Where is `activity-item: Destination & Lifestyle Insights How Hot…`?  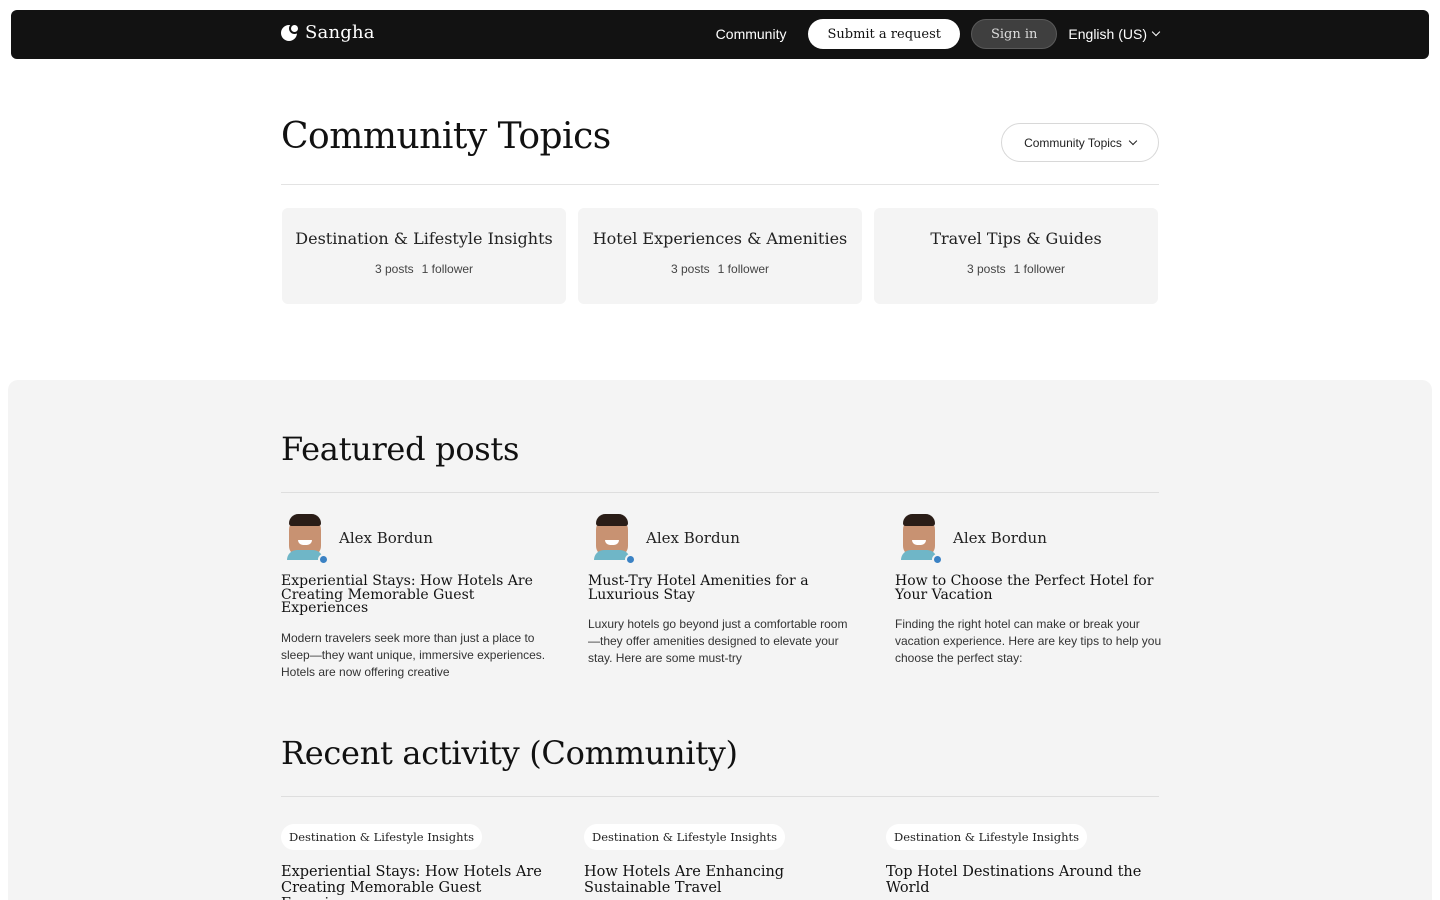
activity-item: Destination & Lifestyle Insights How Hot… is located at coordinates (721, 860).